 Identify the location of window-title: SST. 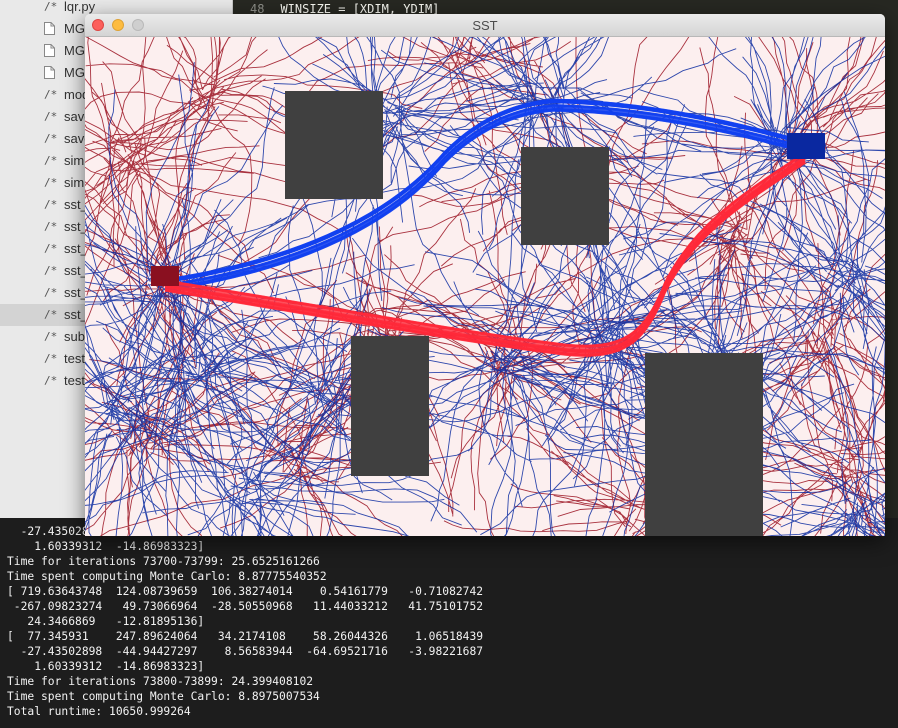
(485, 25).